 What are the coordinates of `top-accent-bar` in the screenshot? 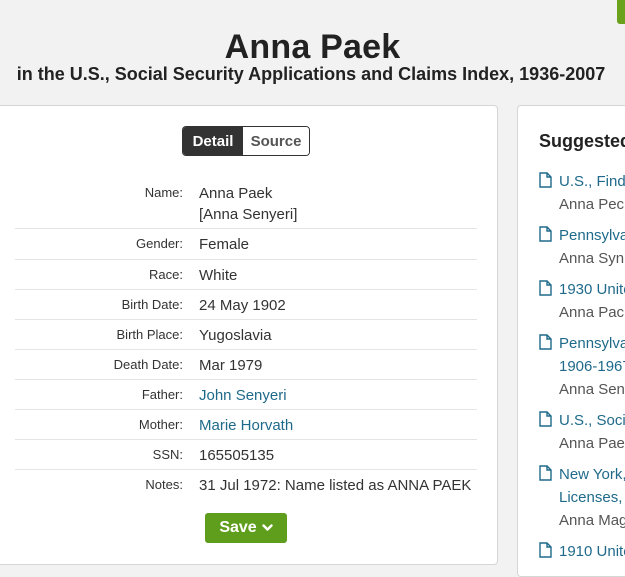 It's located at (621, 12).